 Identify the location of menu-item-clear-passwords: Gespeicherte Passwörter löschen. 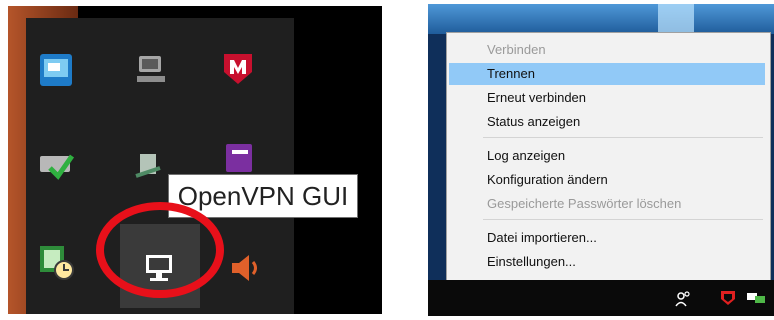
(607, 204).